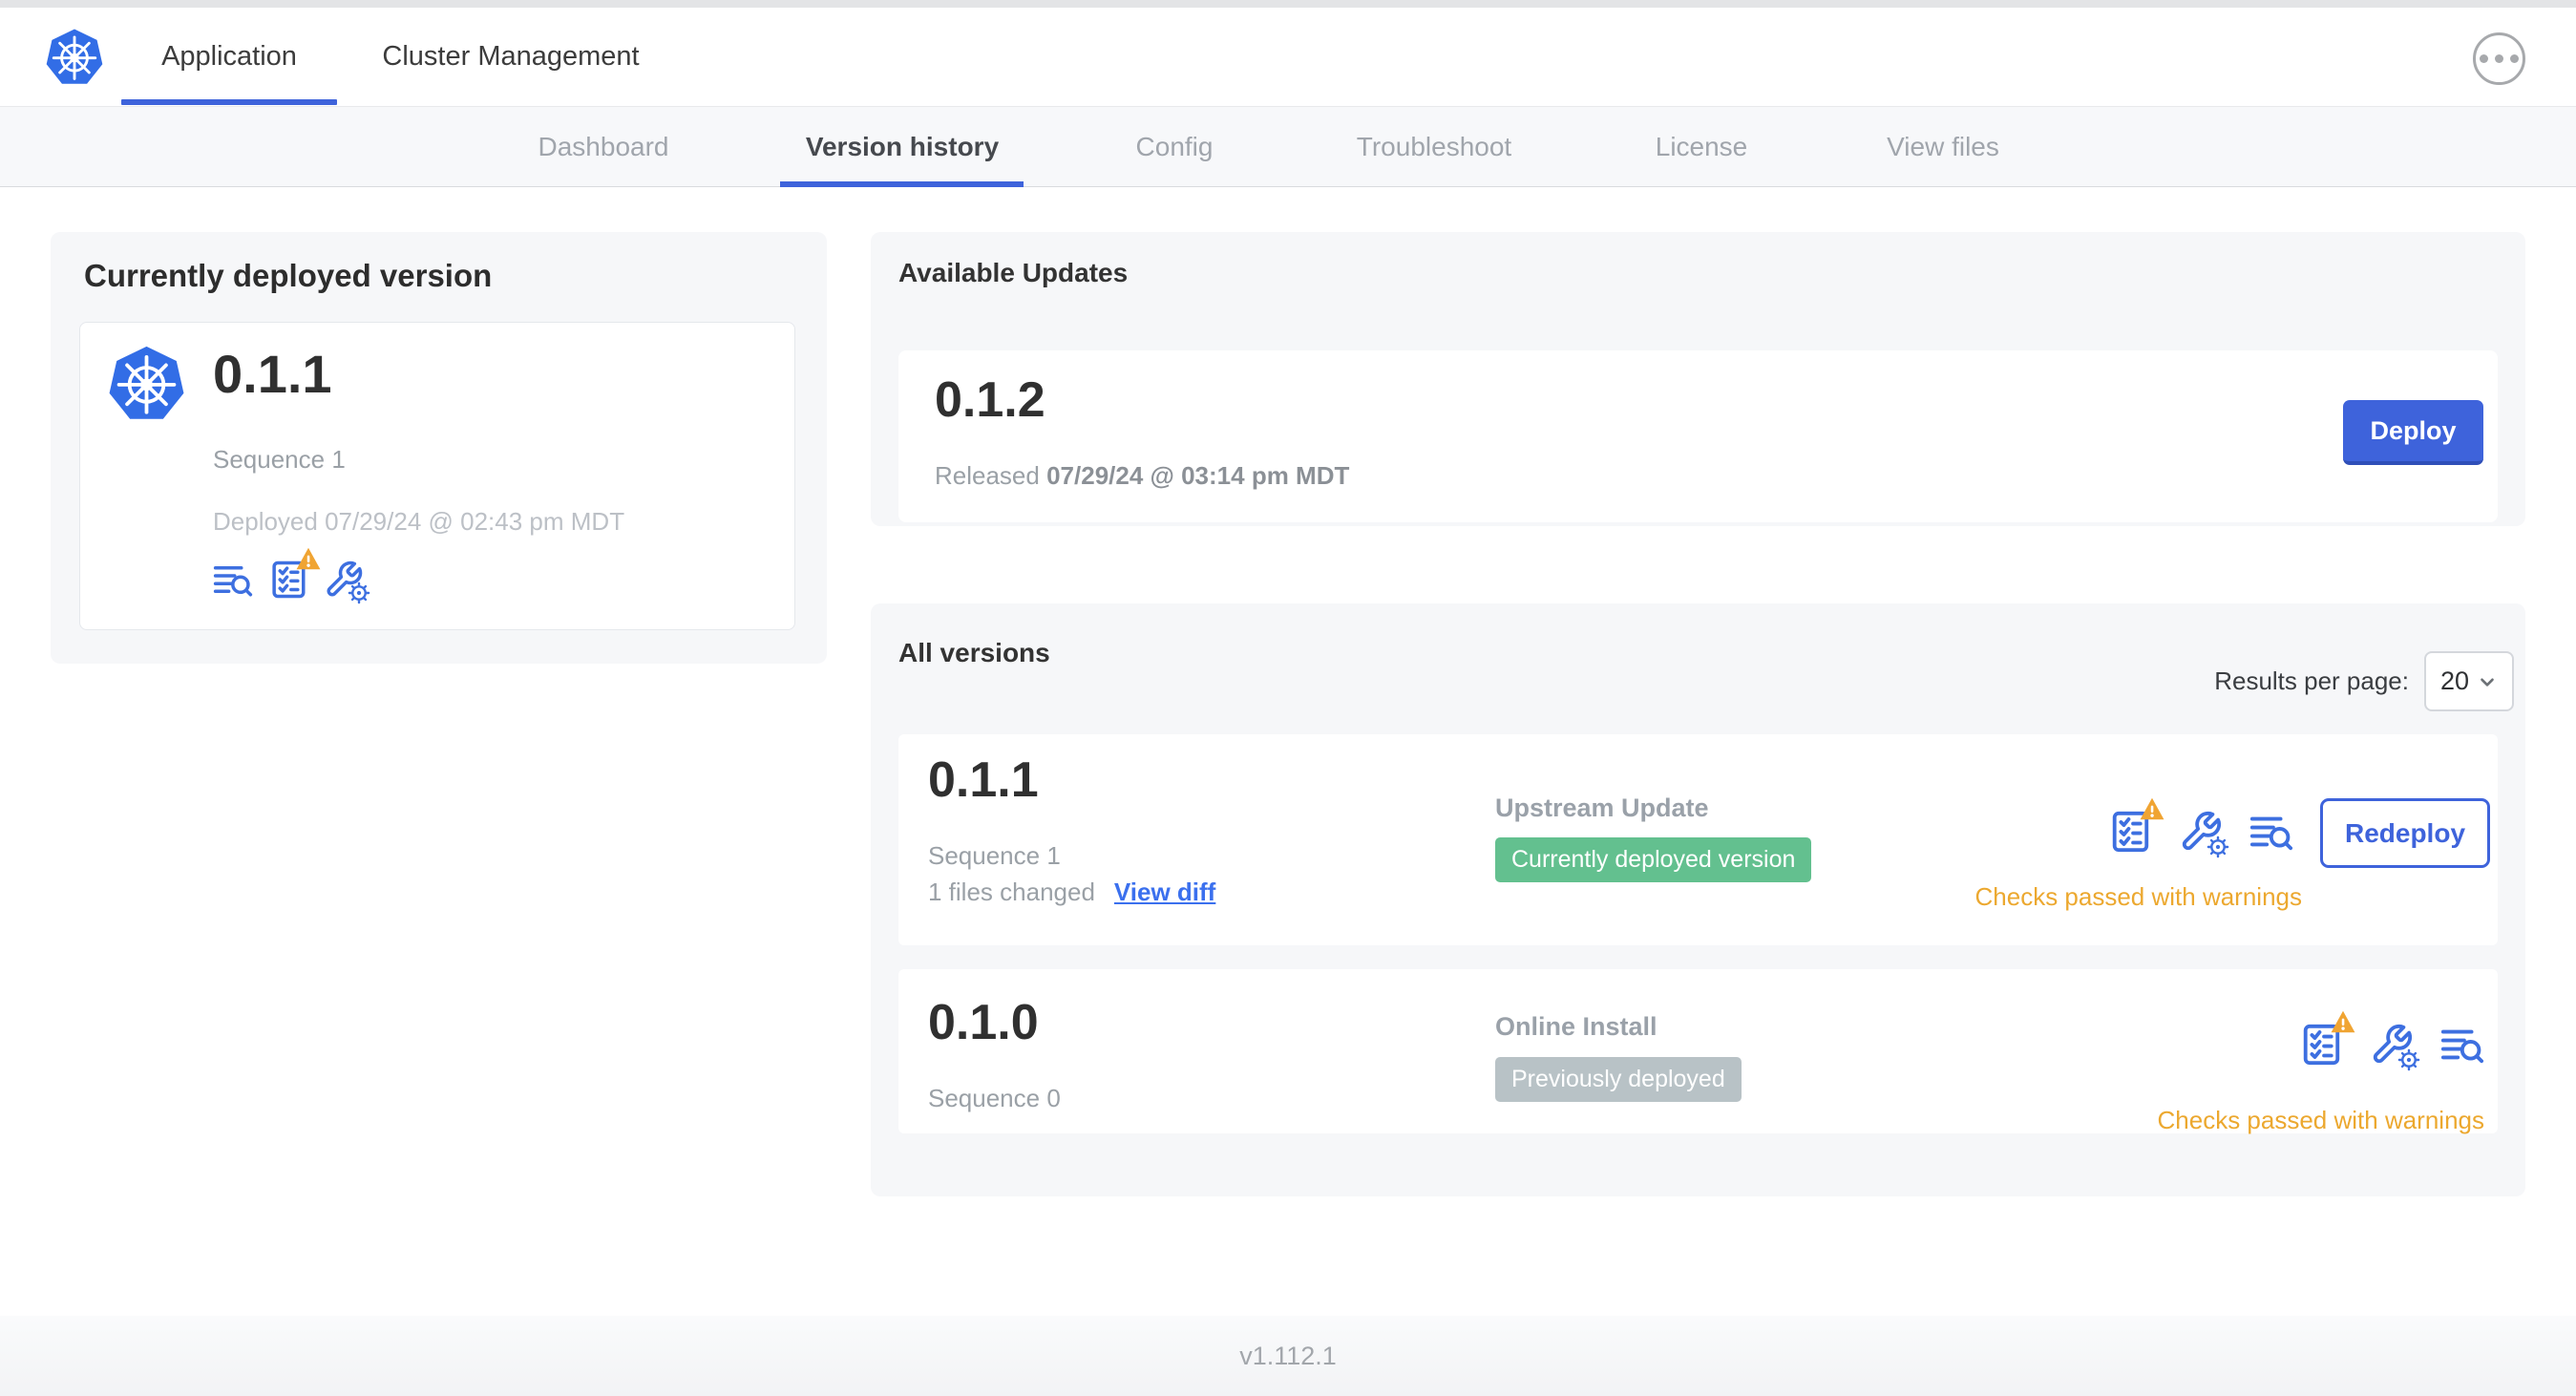 The image size is (2576, 1396). Describe the element at coordinates (974, 652) in the screenshot. I see `all-versions-title: All versions` at that location.